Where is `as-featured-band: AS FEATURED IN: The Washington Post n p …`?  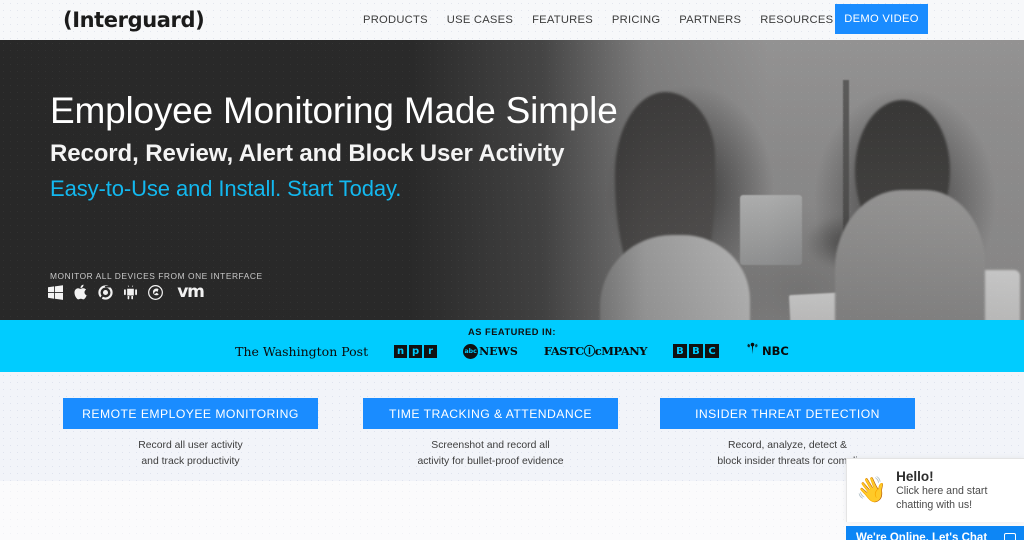 as-featured-band: AS FEATURED IN: The Washington Post n p … is located at coordinates (512, 346).